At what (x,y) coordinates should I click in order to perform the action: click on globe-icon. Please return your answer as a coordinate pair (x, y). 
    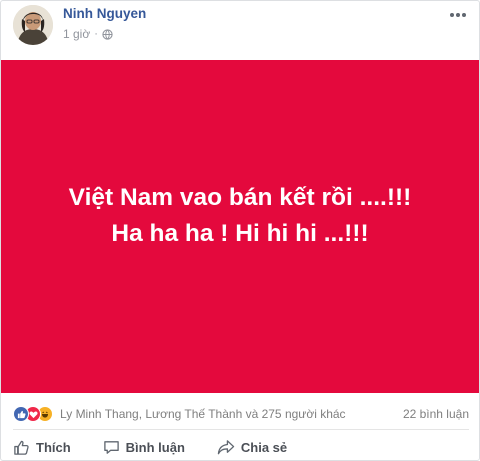
    Looking at the image, I should click on (107, 34).